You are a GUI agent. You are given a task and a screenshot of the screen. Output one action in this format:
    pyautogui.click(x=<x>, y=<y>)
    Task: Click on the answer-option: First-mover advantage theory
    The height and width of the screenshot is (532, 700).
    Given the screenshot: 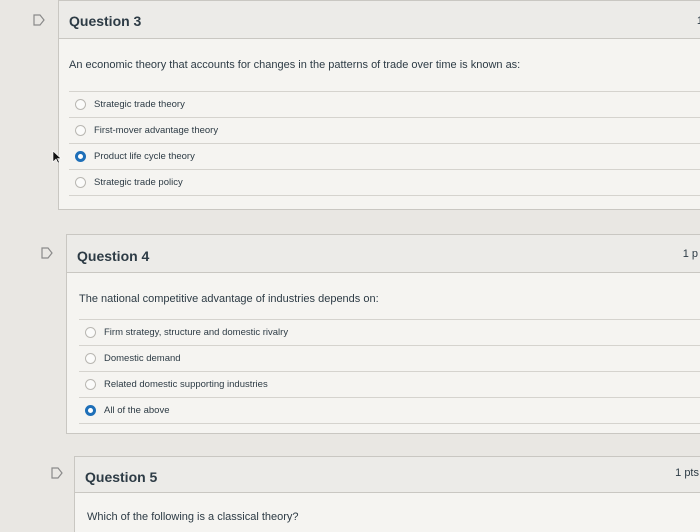 What is the action you would take?
    pyautogui.click(x=384, y=131)
    